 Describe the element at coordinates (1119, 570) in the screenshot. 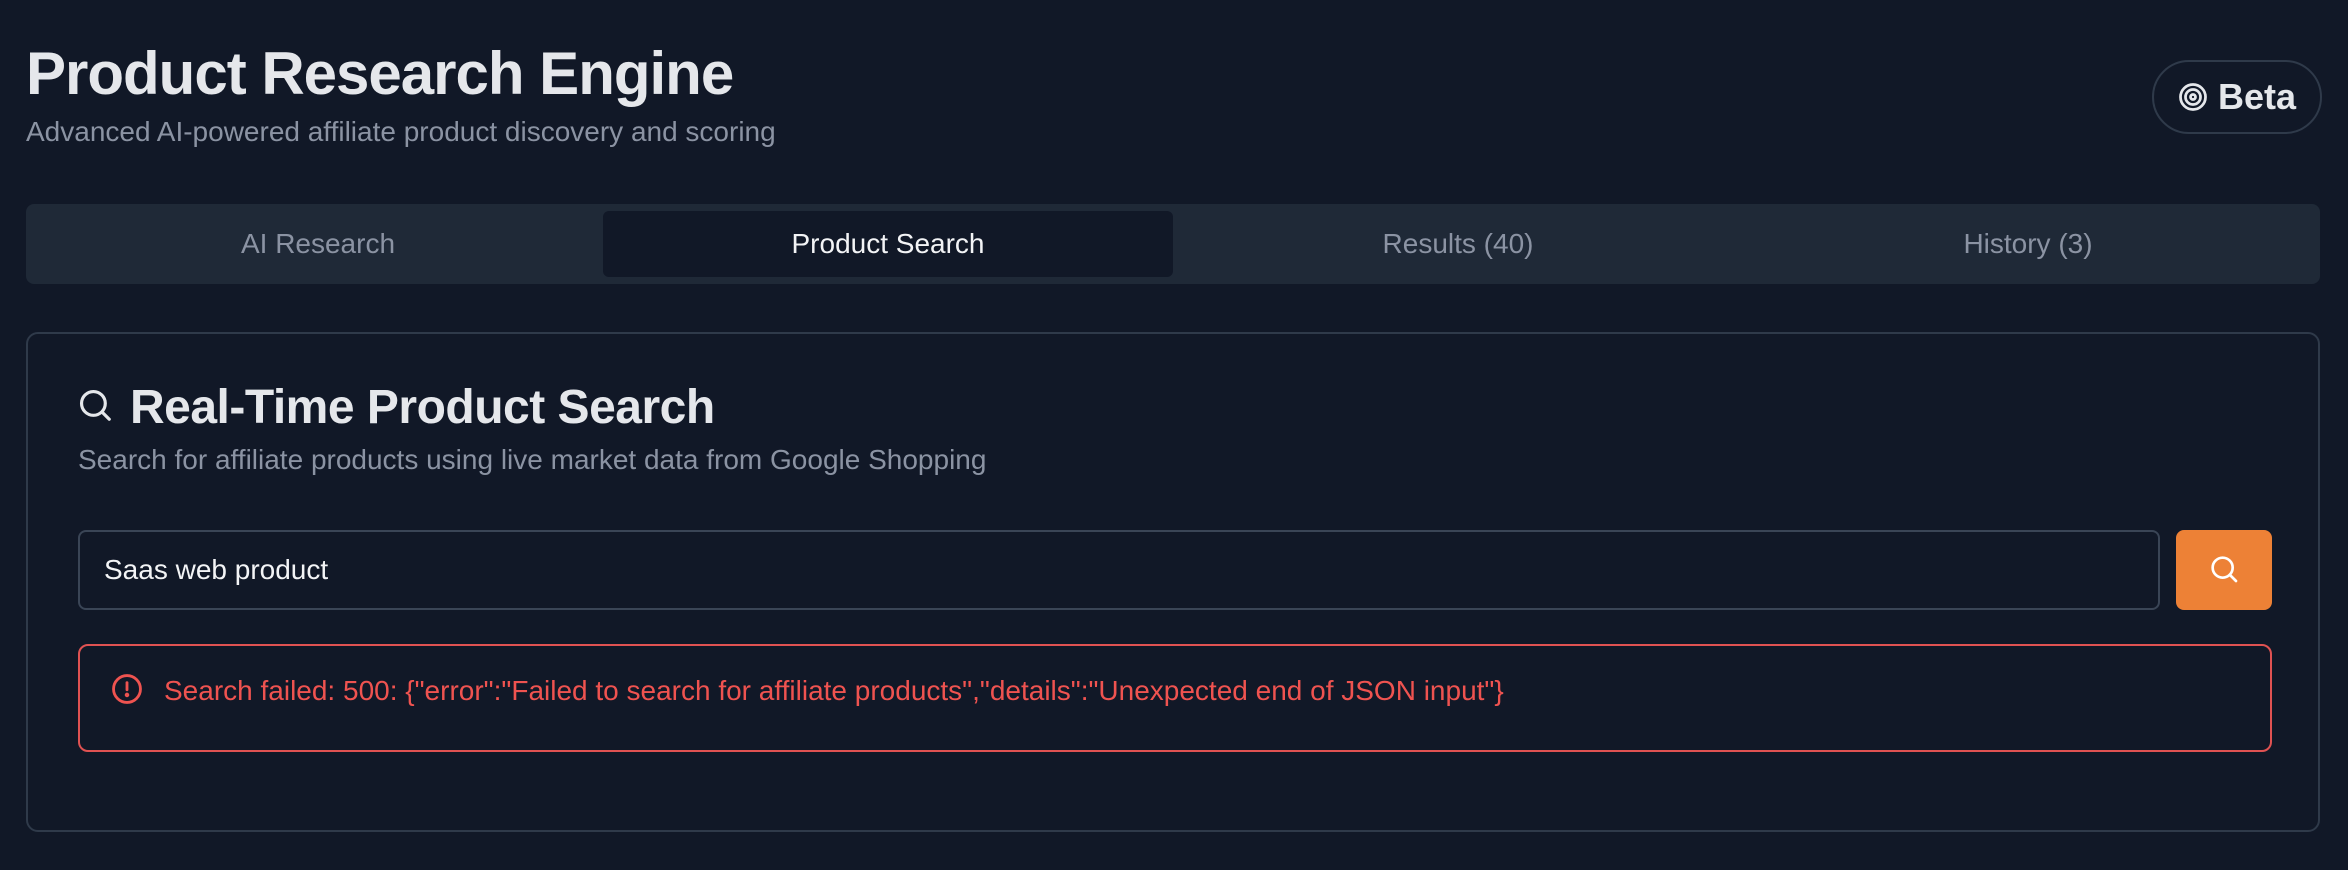

I see `search-input` at that location.